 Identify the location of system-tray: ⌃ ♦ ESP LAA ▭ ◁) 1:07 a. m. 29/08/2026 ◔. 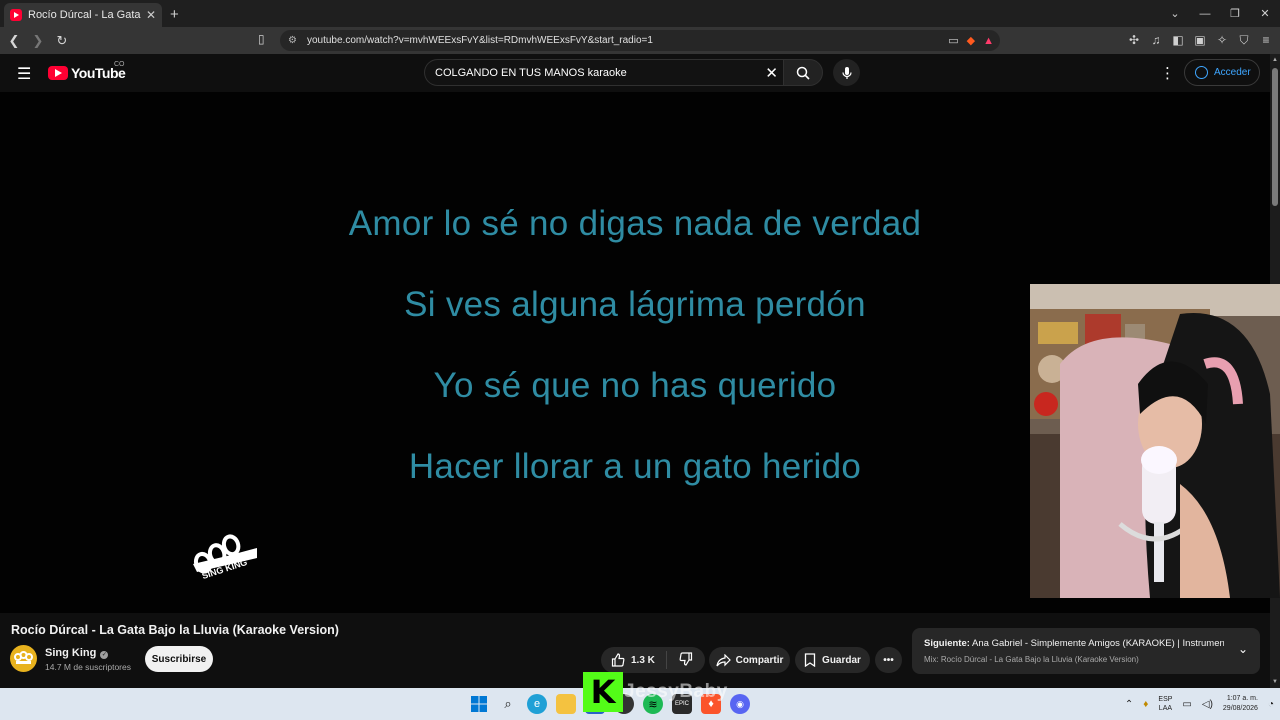
(1199, 704).